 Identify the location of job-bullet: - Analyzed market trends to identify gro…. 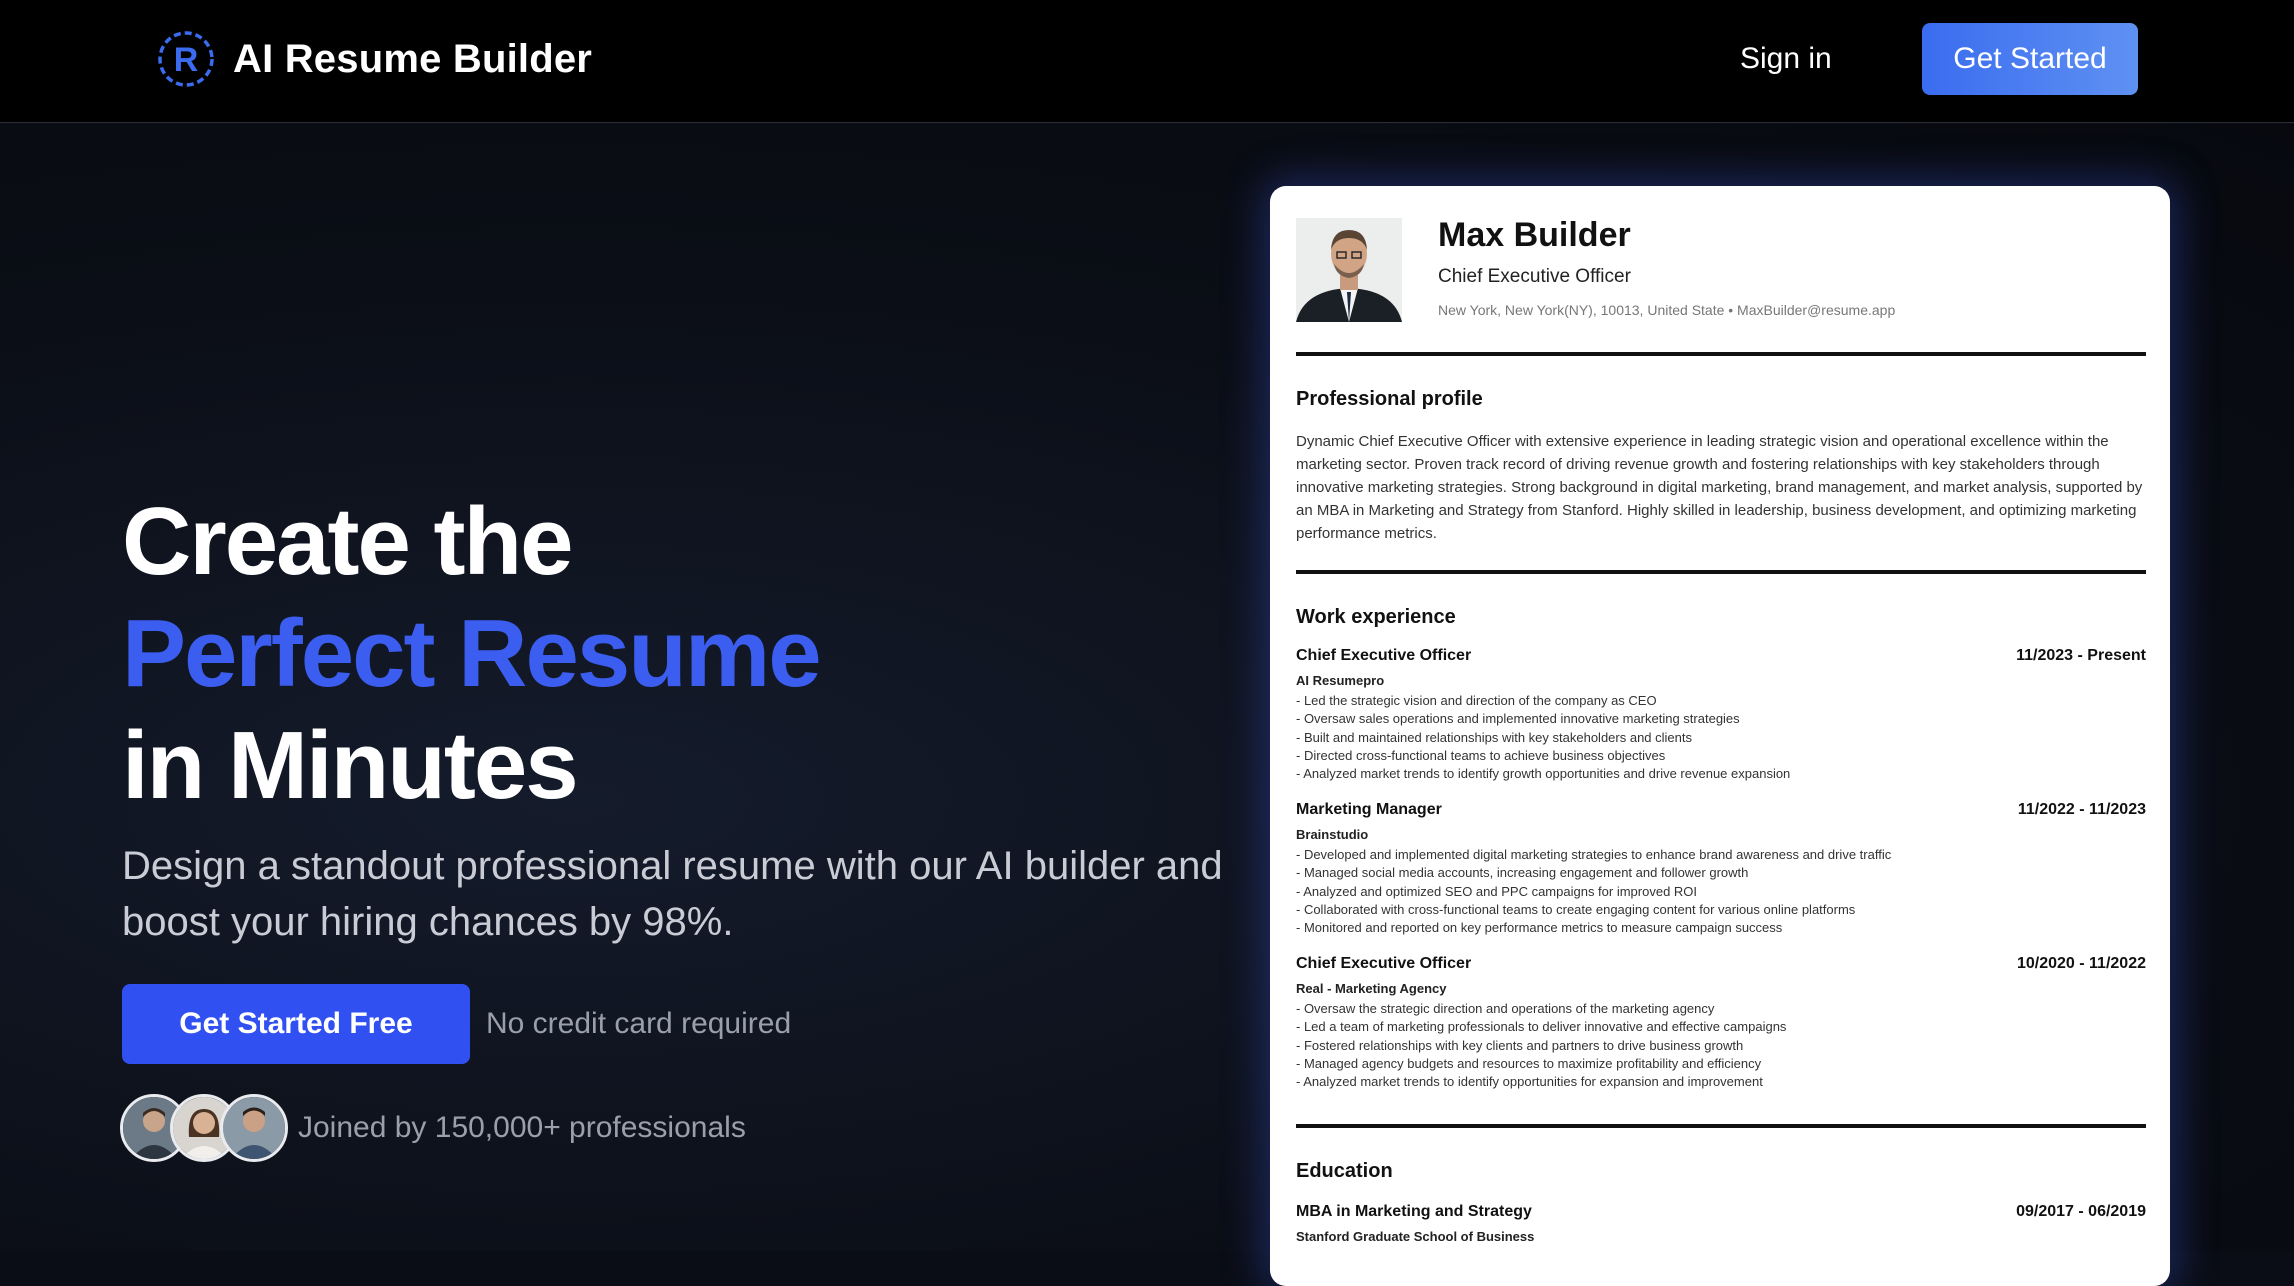
(1543, 774).